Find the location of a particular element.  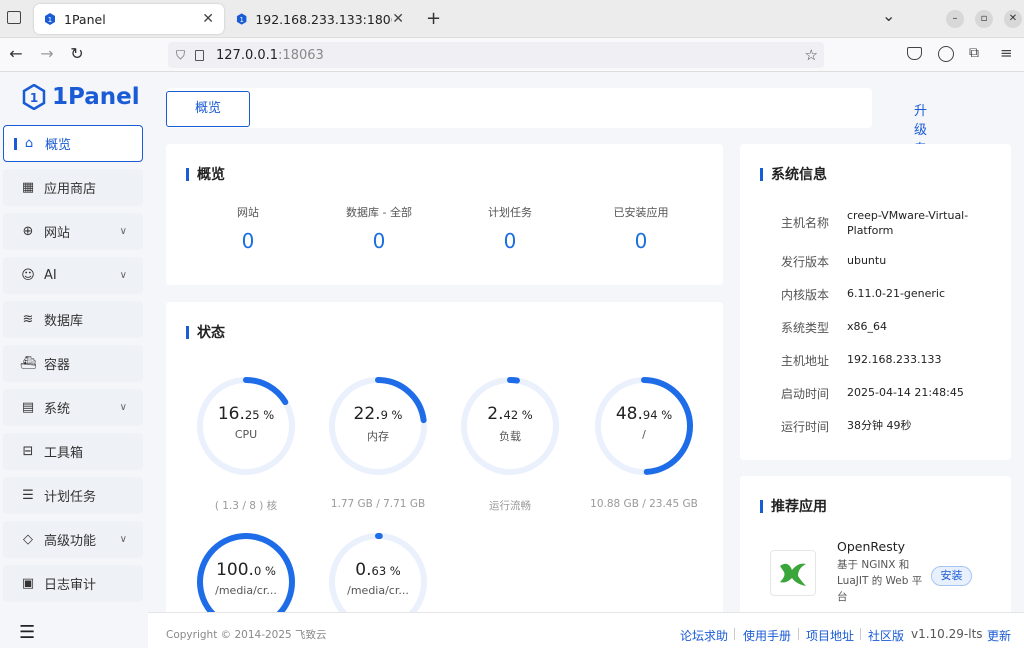

minimize-icon: – is located at coordinates (955, 19).